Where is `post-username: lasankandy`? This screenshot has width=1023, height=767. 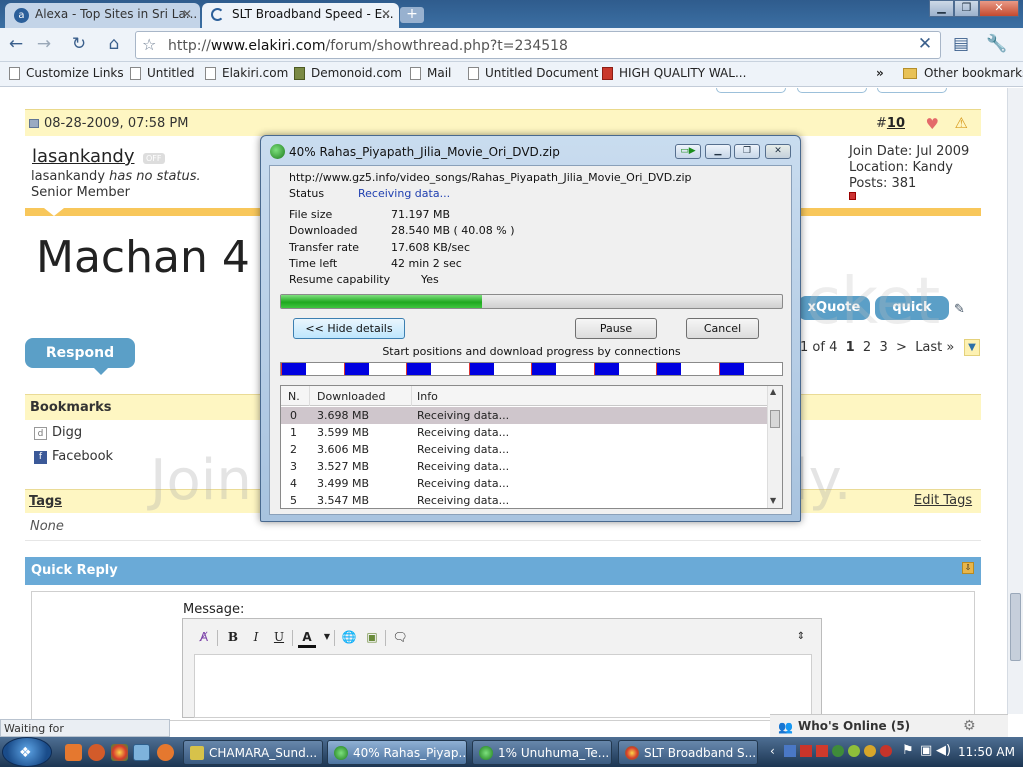
post-username: lasankandy is located at coordinates (83, 156).